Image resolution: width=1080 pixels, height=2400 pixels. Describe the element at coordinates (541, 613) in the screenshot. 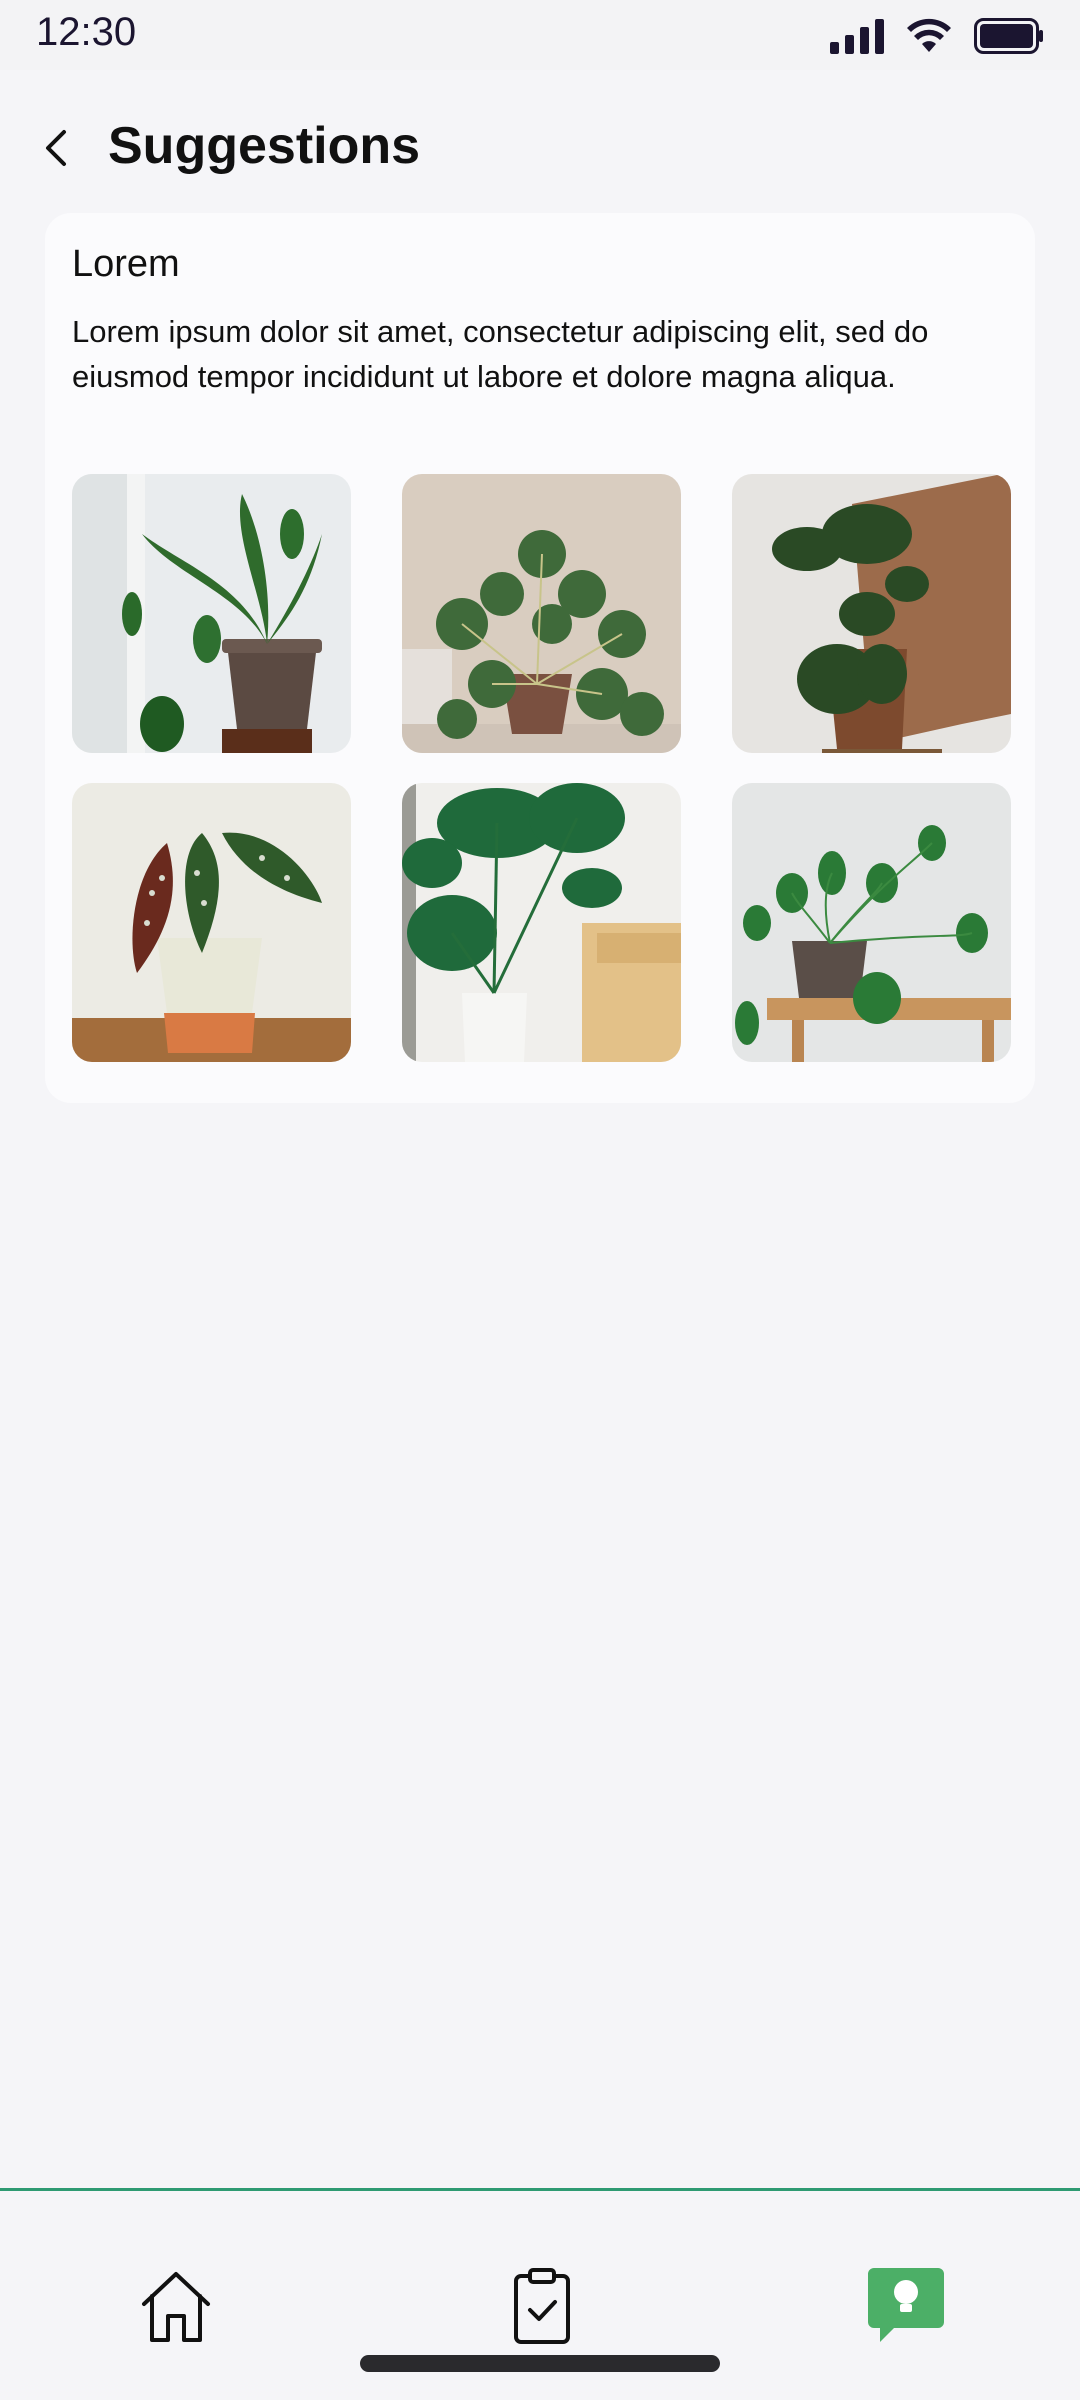

I see `plant-photo-pilea` at that location.